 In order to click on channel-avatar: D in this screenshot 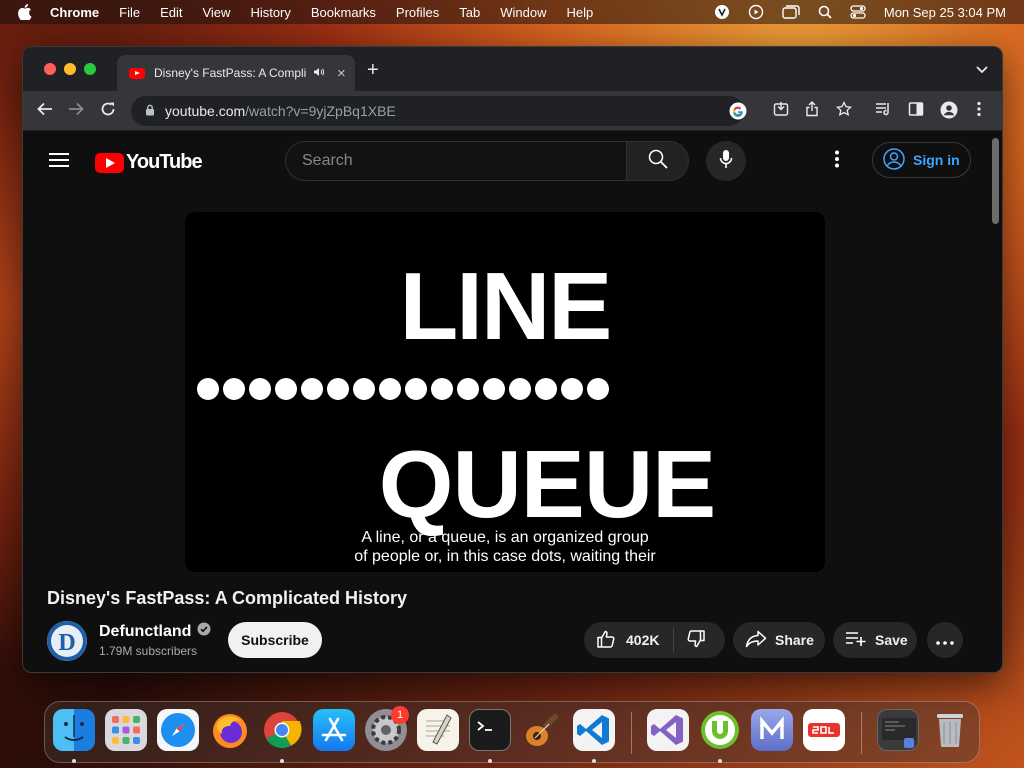, I will do `click(67, 641)`.